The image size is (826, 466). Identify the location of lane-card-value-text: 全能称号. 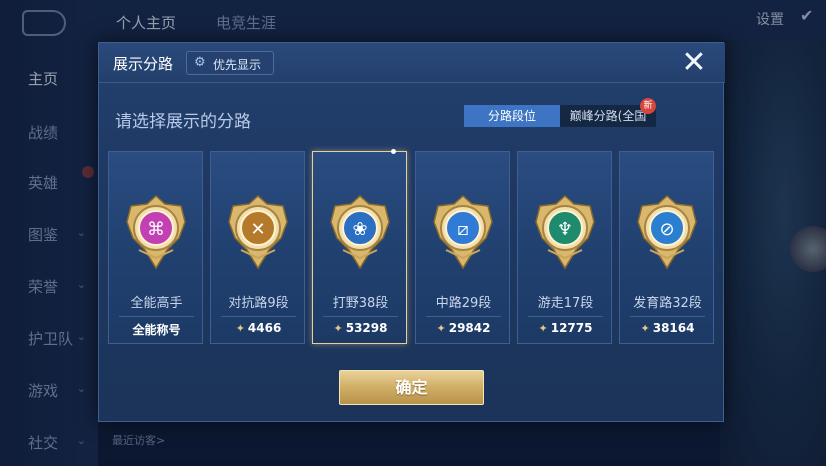
(156, 330).